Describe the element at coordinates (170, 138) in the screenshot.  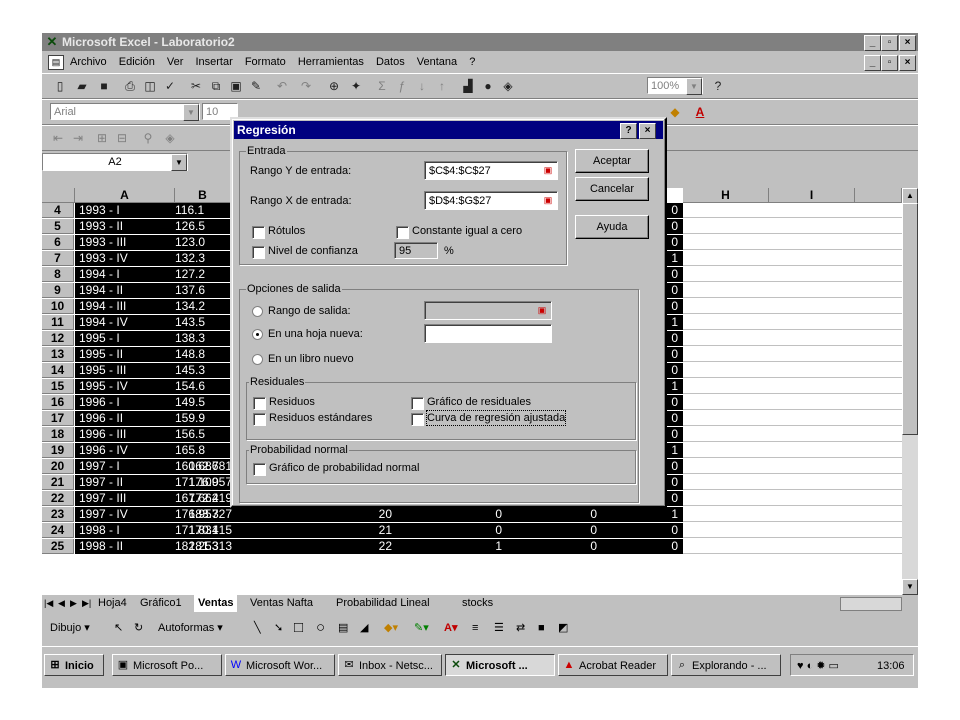
I see `diamond-icon: ◈` at that location.